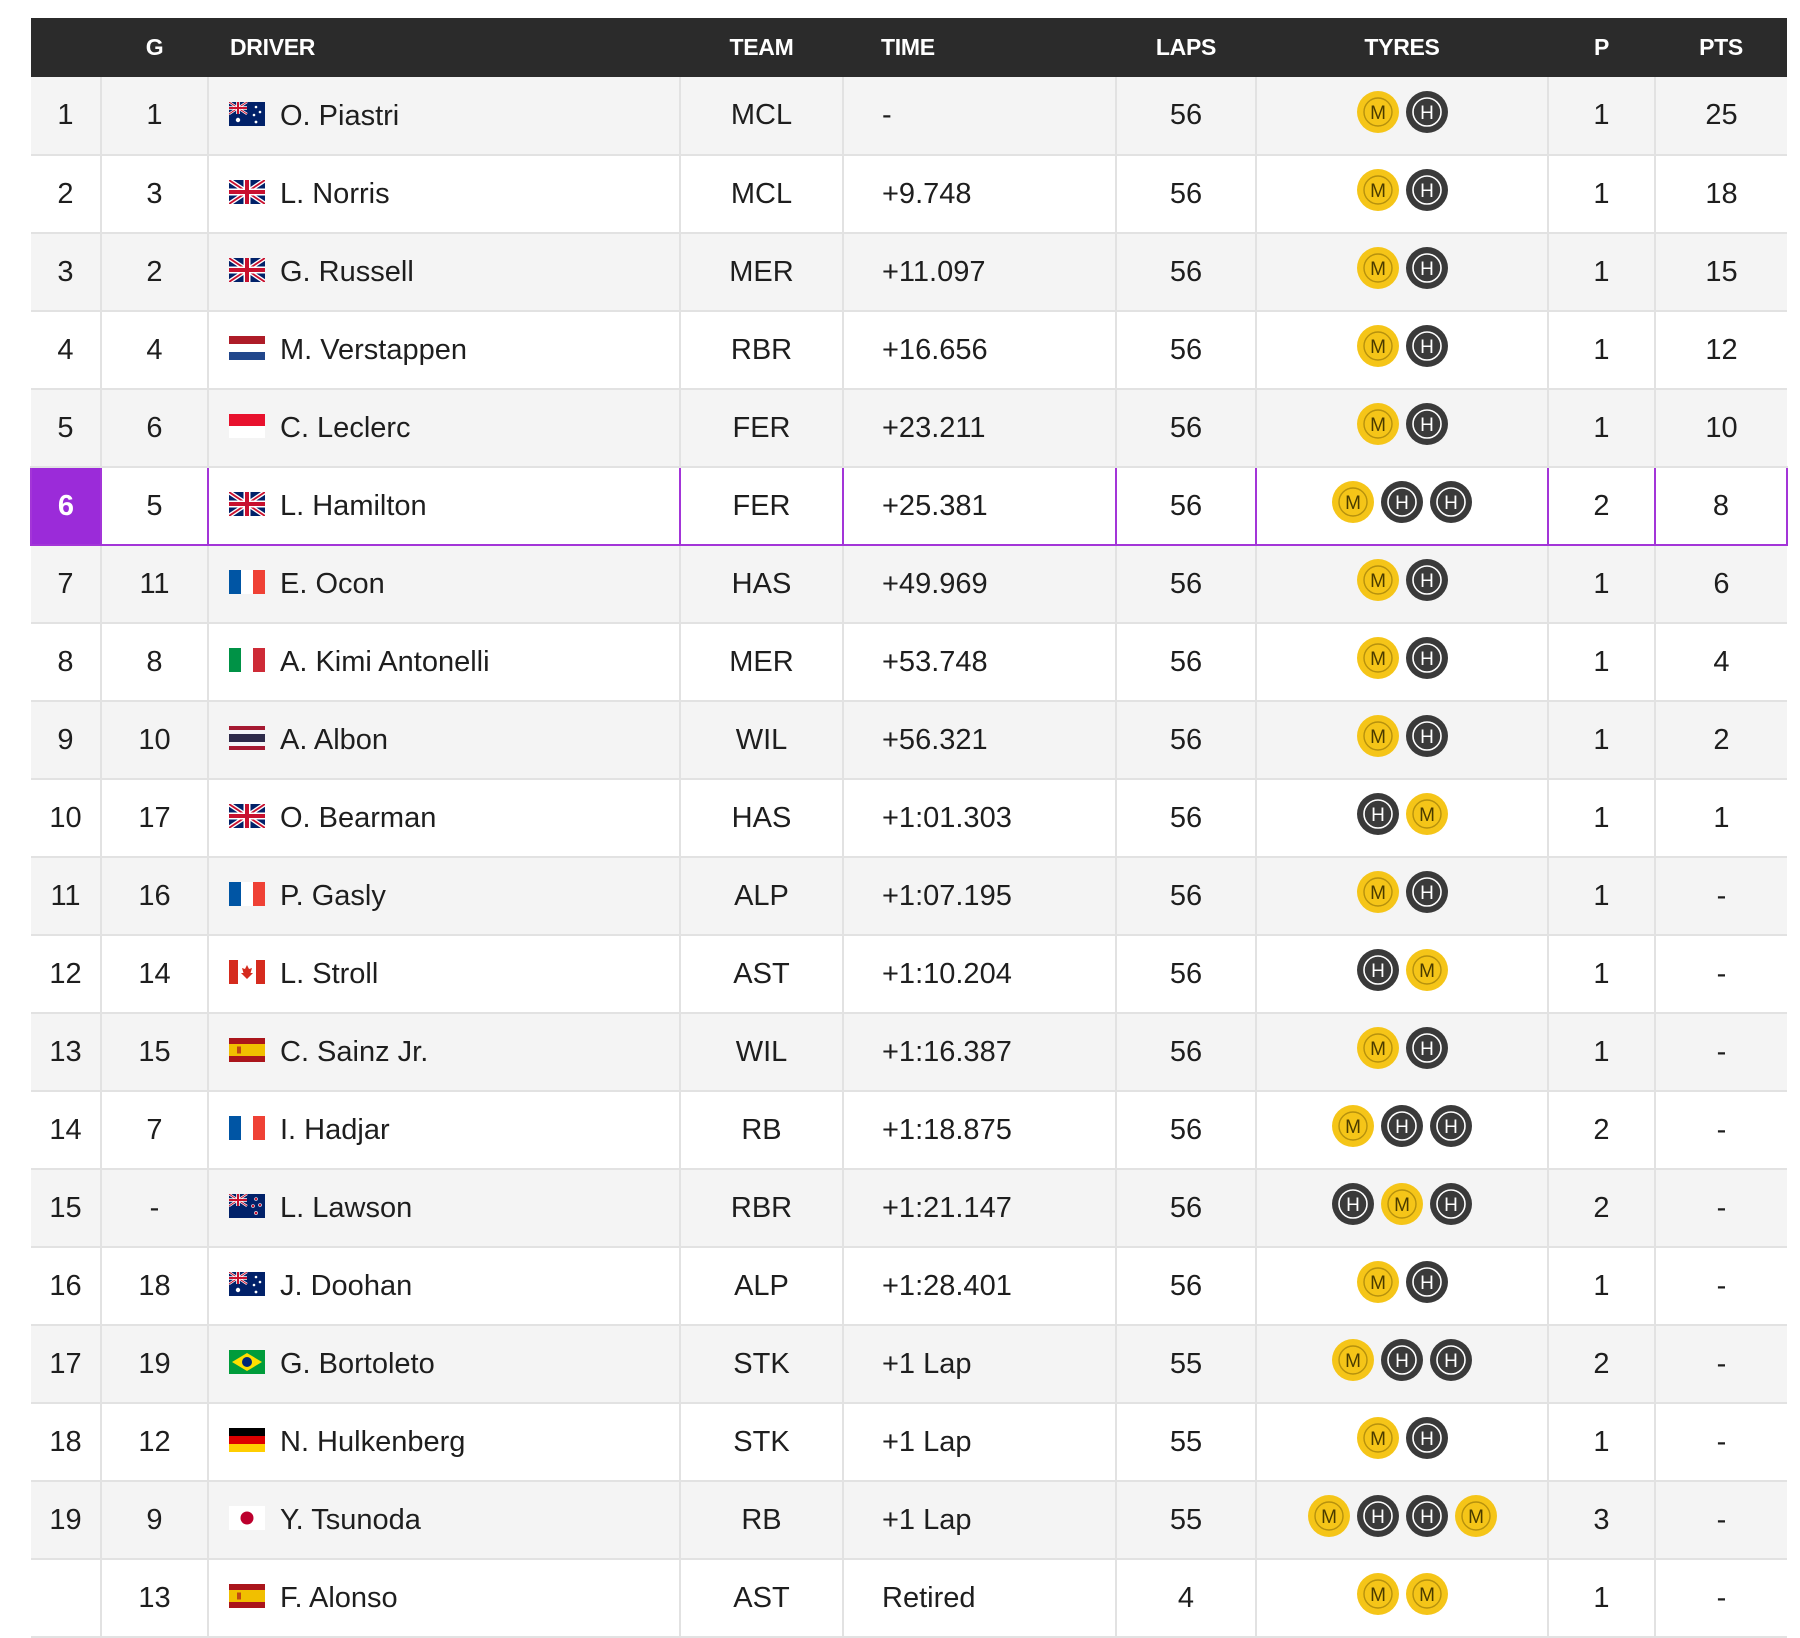 This screenshot has width=1800, height=1638. What do you see at coordinates (909, 194) in the screenshot?
I see `table-row: 2 3 L. Norris MCL +9.748 56 M H 1 18` at bounding box center [909, 194].